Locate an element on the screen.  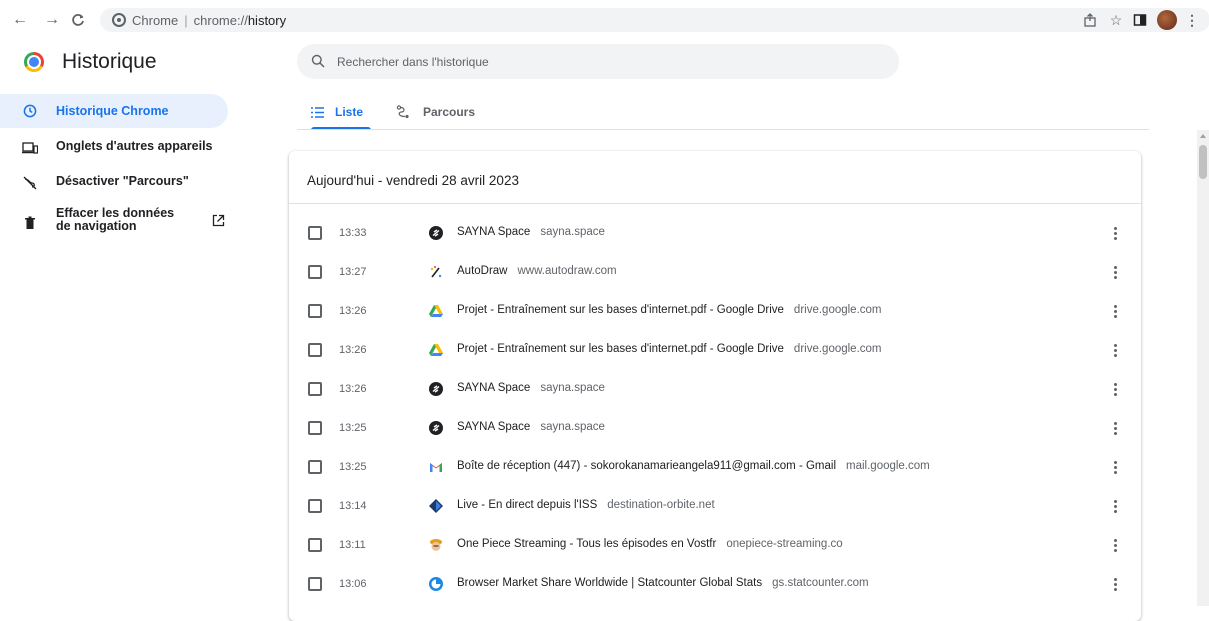
entry-time: 13:14 is located at coordinates (353, 506).